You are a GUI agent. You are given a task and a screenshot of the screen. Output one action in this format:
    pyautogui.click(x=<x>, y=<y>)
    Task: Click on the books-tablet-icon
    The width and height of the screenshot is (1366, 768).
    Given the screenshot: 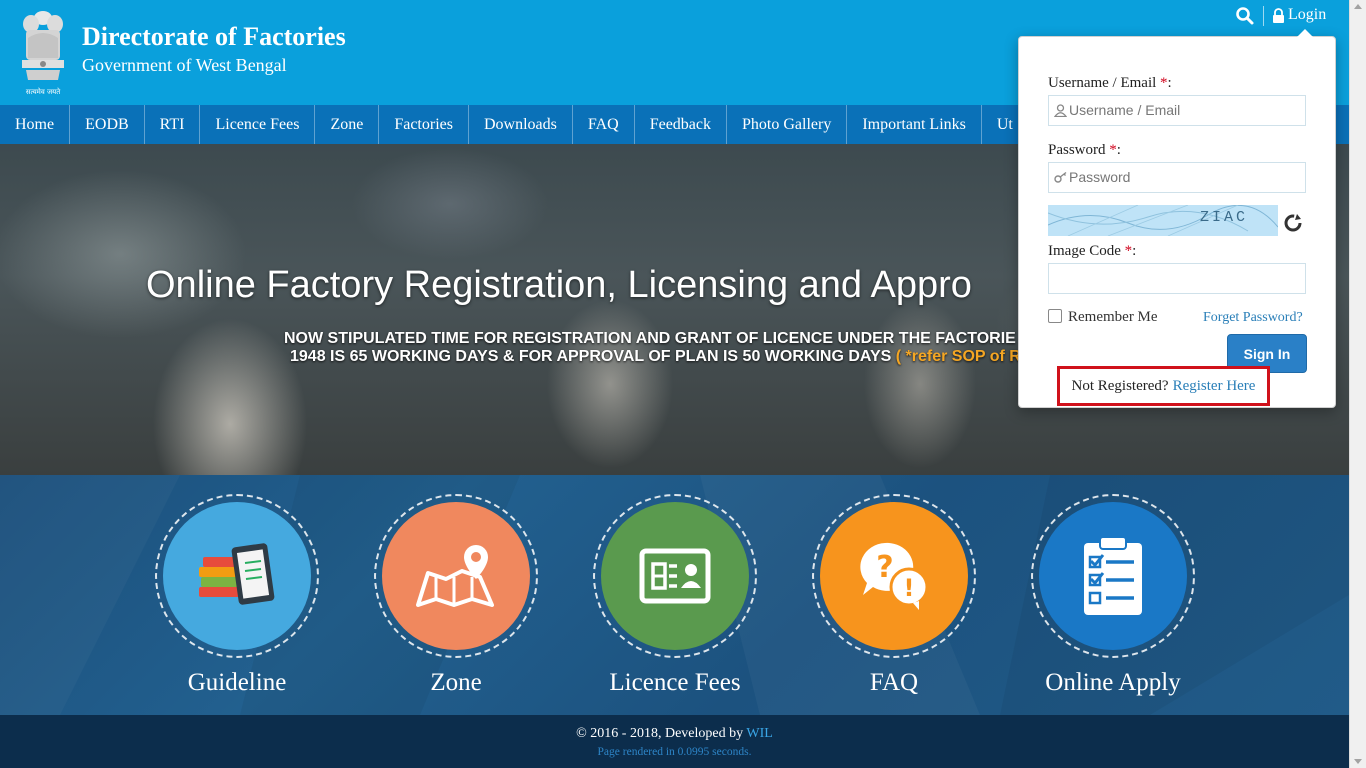 What is the action you would take?
    pyautogui.click(x=237, y=574)
    